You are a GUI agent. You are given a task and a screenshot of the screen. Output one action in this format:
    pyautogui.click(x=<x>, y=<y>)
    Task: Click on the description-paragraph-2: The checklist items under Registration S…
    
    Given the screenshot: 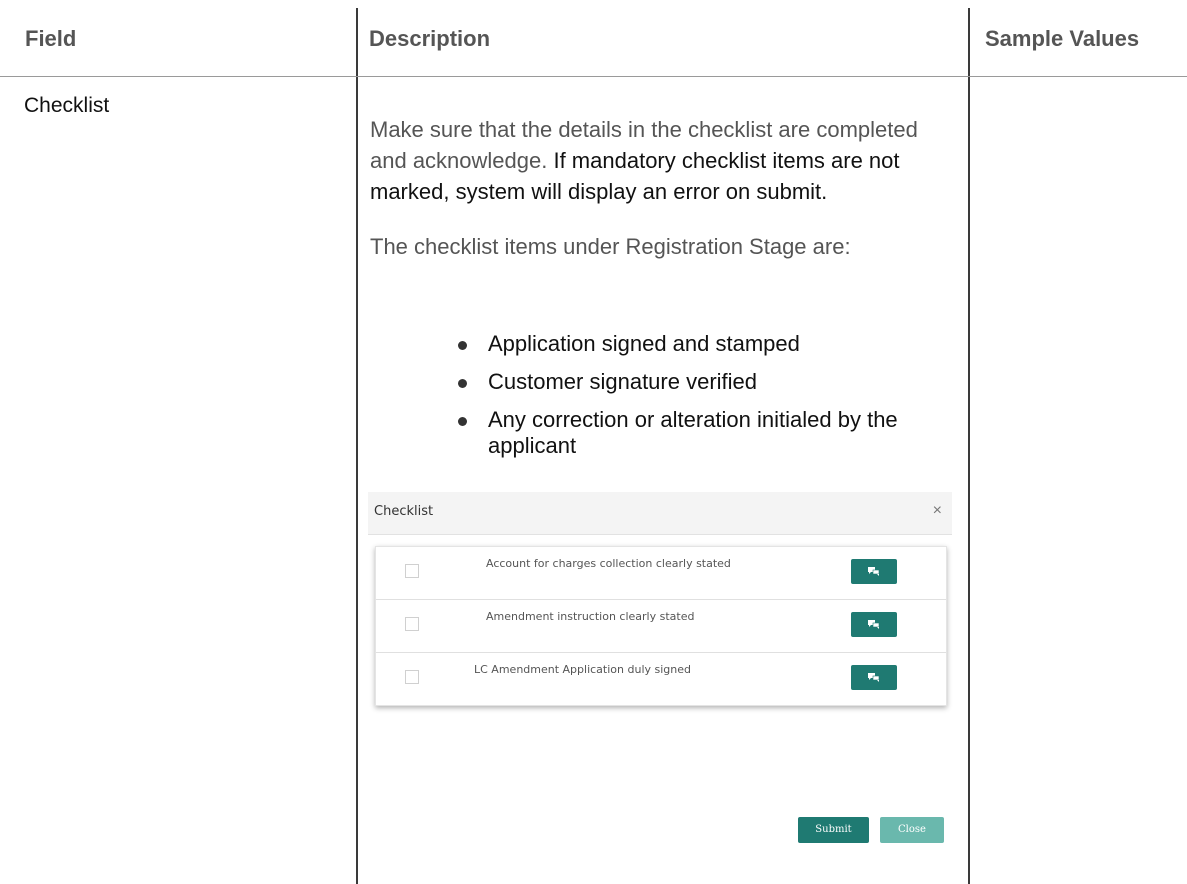 What is the action you would take?
    pyautogui.click(x=610, y=246)
    